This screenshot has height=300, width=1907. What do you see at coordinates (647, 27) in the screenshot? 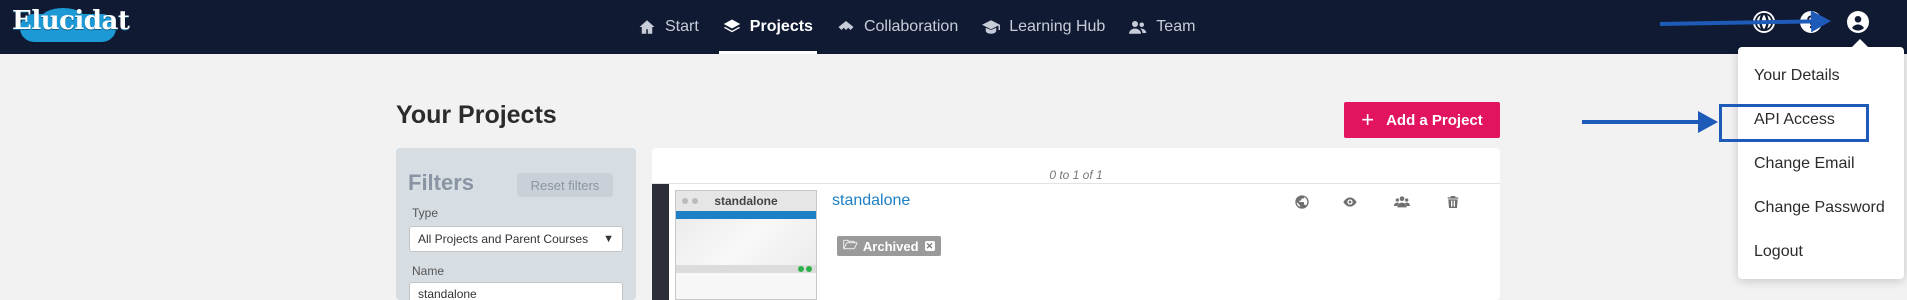
I see `home-icon` at bounding box center [647, 27].